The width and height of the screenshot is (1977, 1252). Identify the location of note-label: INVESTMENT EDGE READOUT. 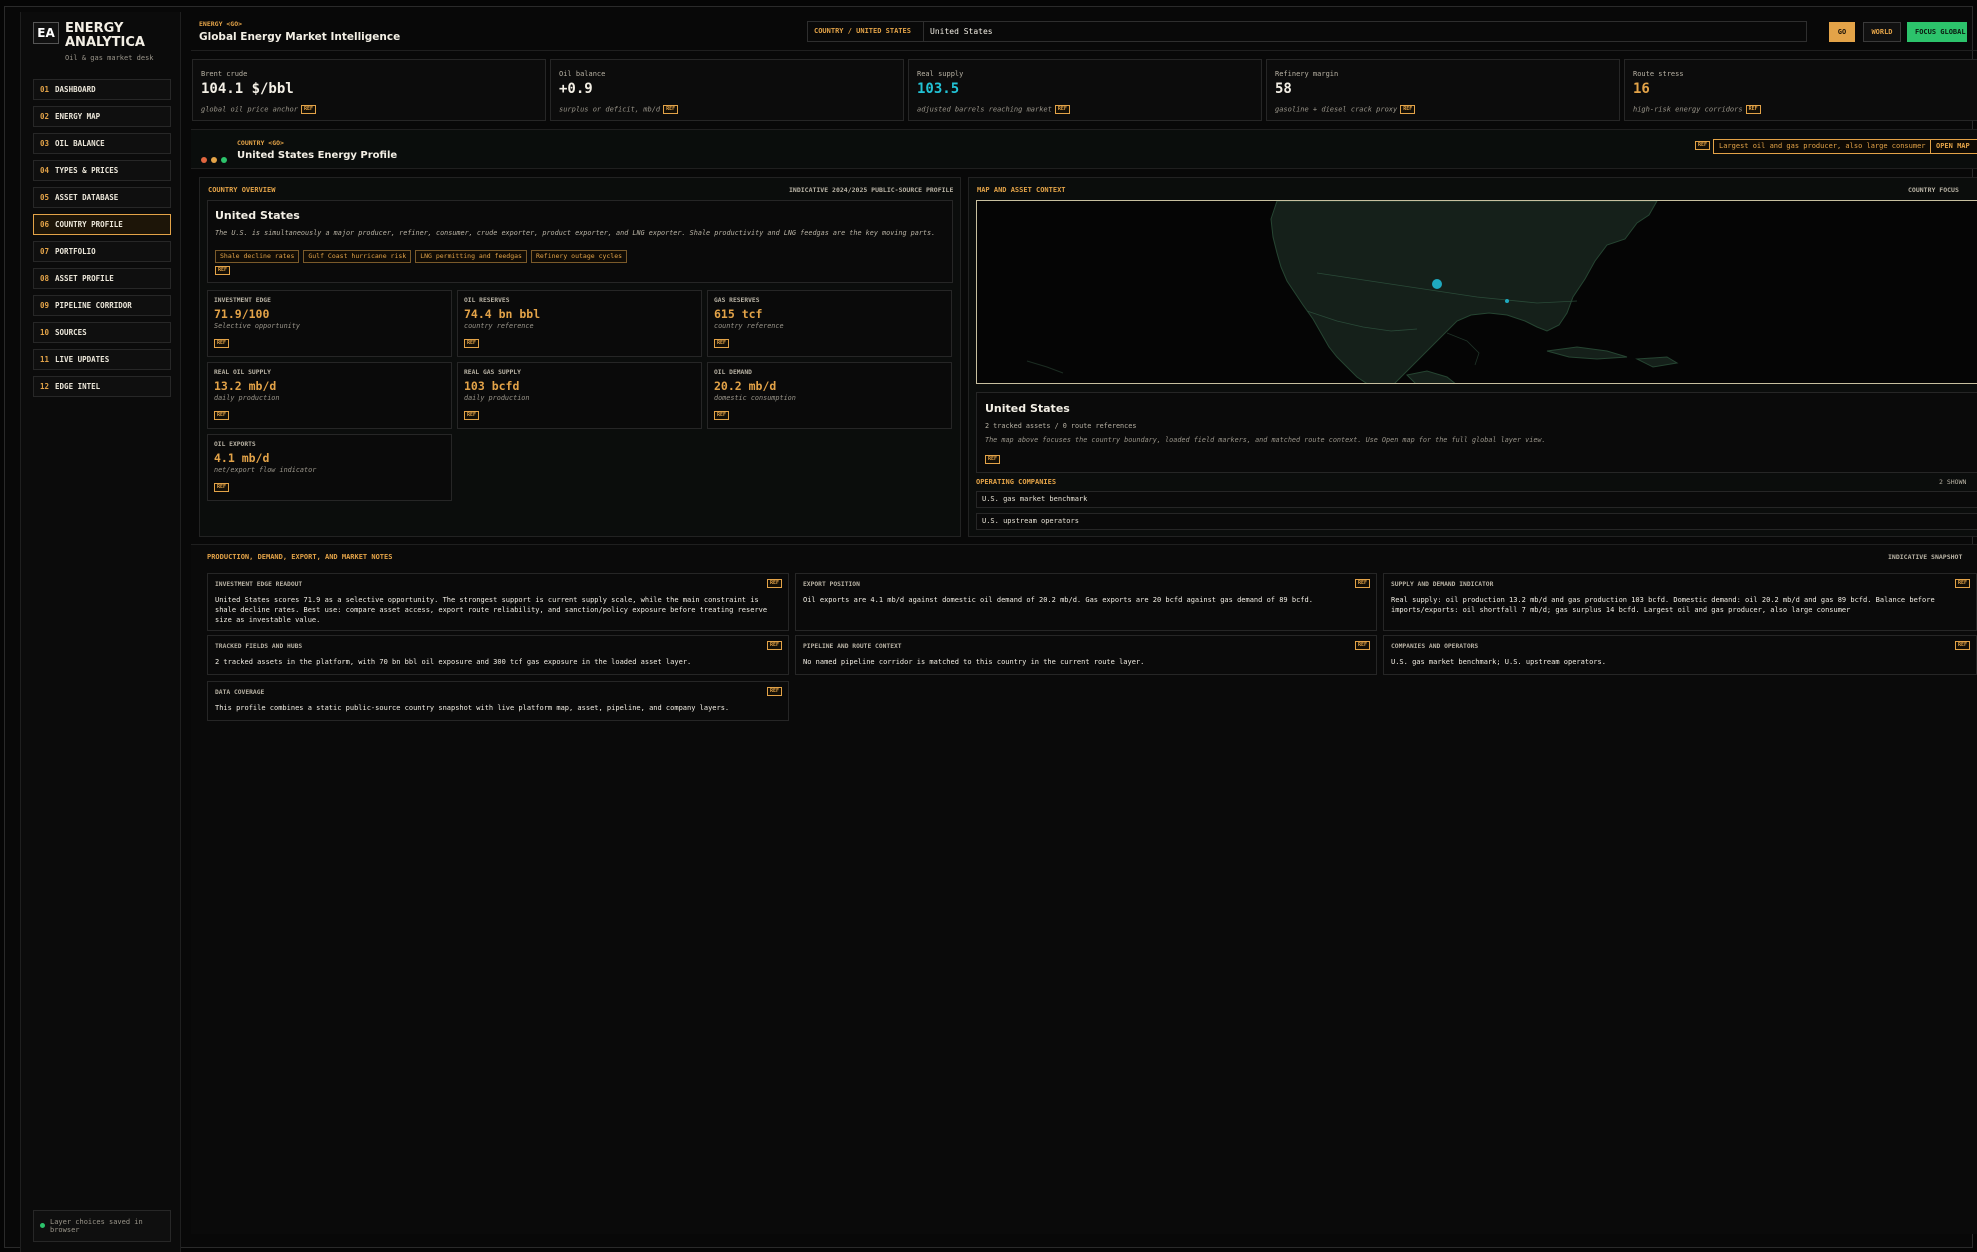
(259, 584).